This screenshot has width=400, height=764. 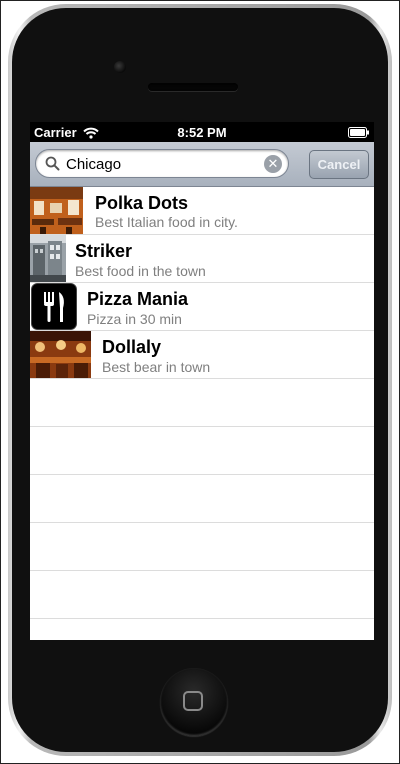 What do you see at coordinates (202, 259) in the screenshot?
I see `table-row: Striker Best food in the town` at bounding box center [202, 259].